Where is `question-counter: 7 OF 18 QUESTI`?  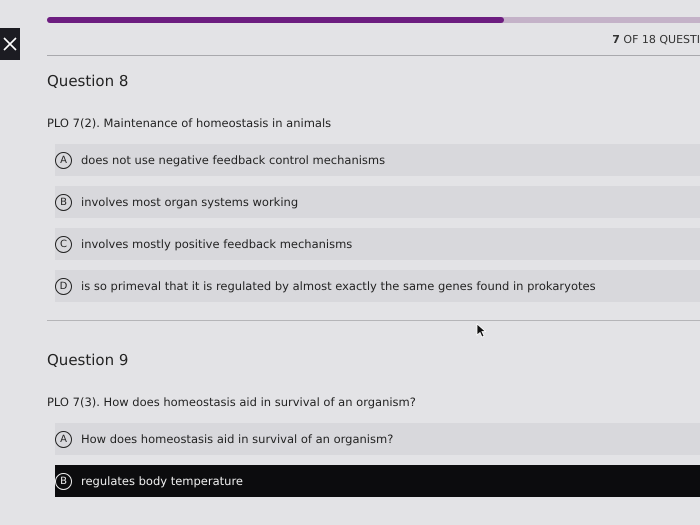 question-counter: 7 OF 18 QUESTI is located at coordinates (656, 39).